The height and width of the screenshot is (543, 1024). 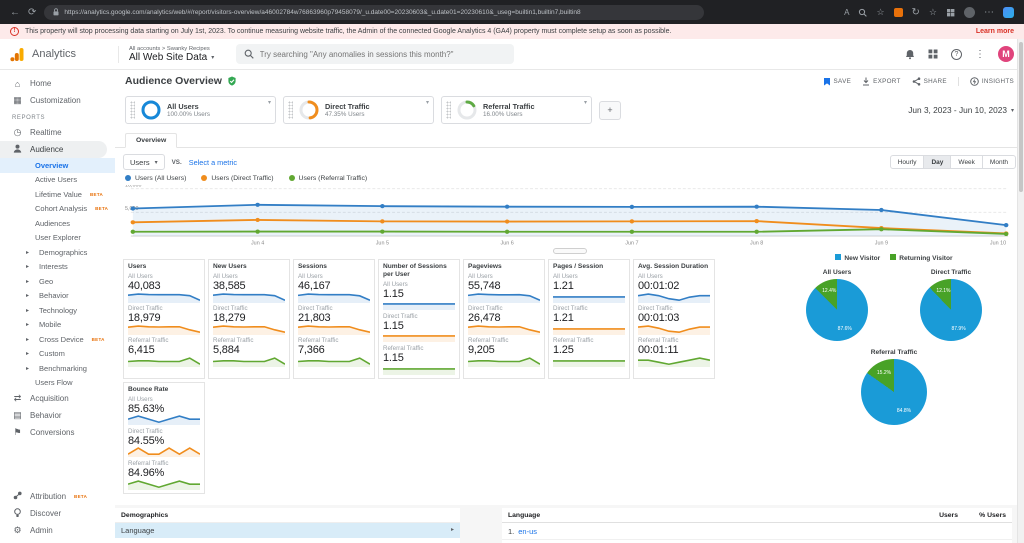 What do you see at coordinates (57, 383) in the screenshot?
I see `sidebar-item-users-flow: Users Flow` at bounding box center [57, 383].